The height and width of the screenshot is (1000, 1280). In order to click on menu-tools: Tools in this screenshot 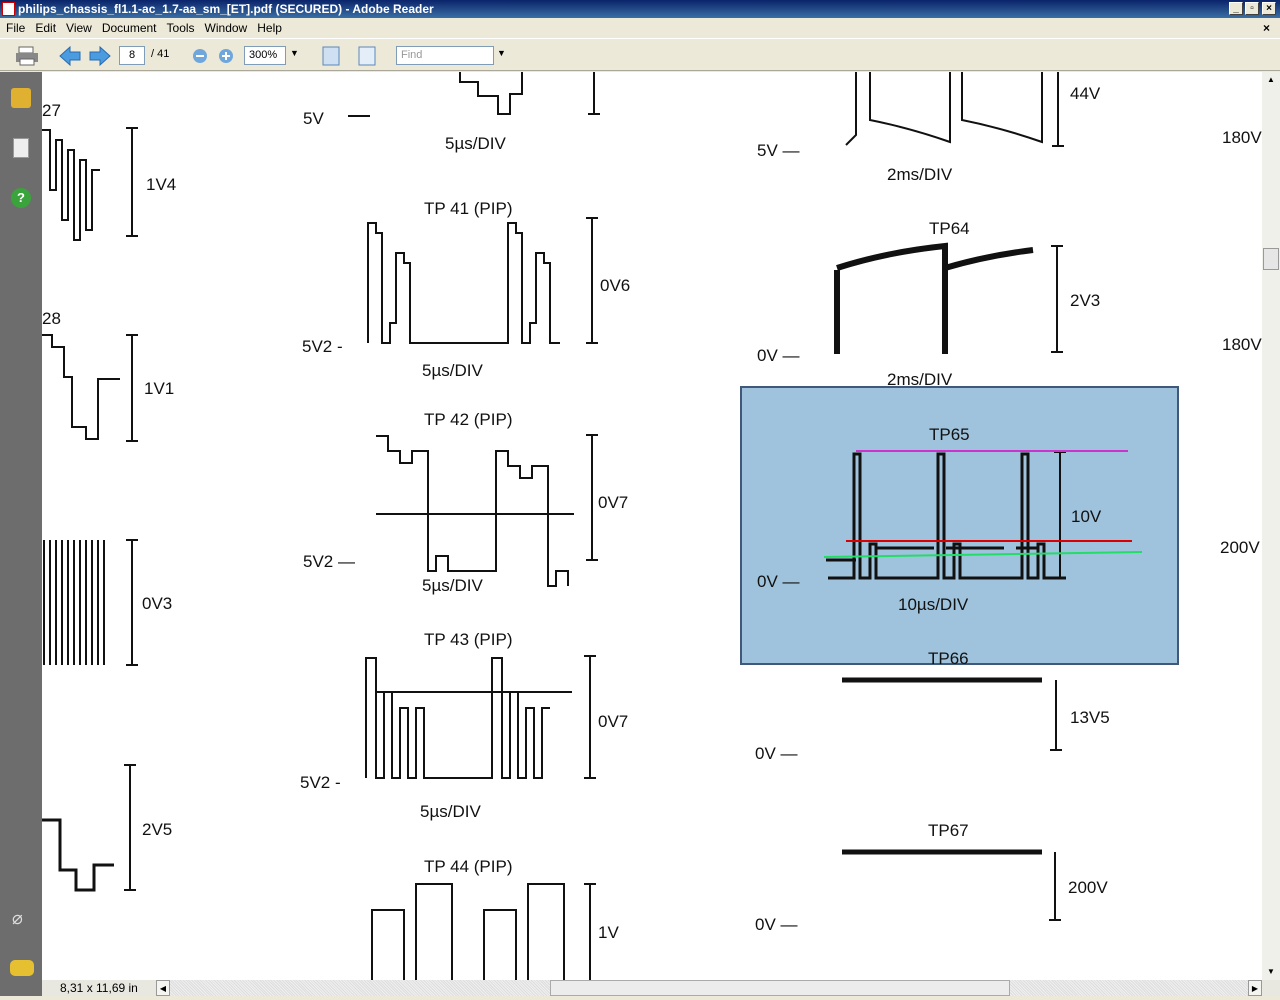, I will do `click(181, 28)`.